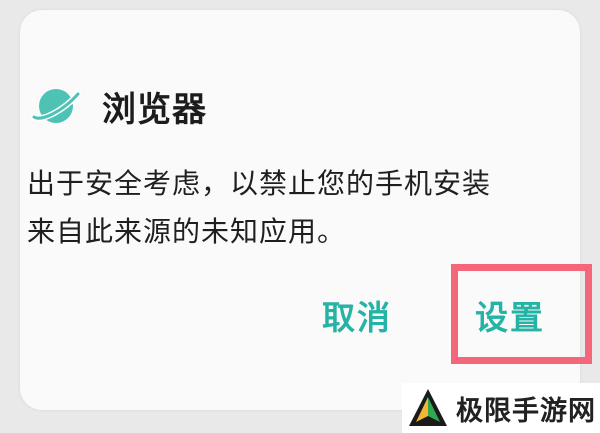  Describe the element at coordinates (521, 314) in the screenshot. I see `highlight-annotation-box` at that location.